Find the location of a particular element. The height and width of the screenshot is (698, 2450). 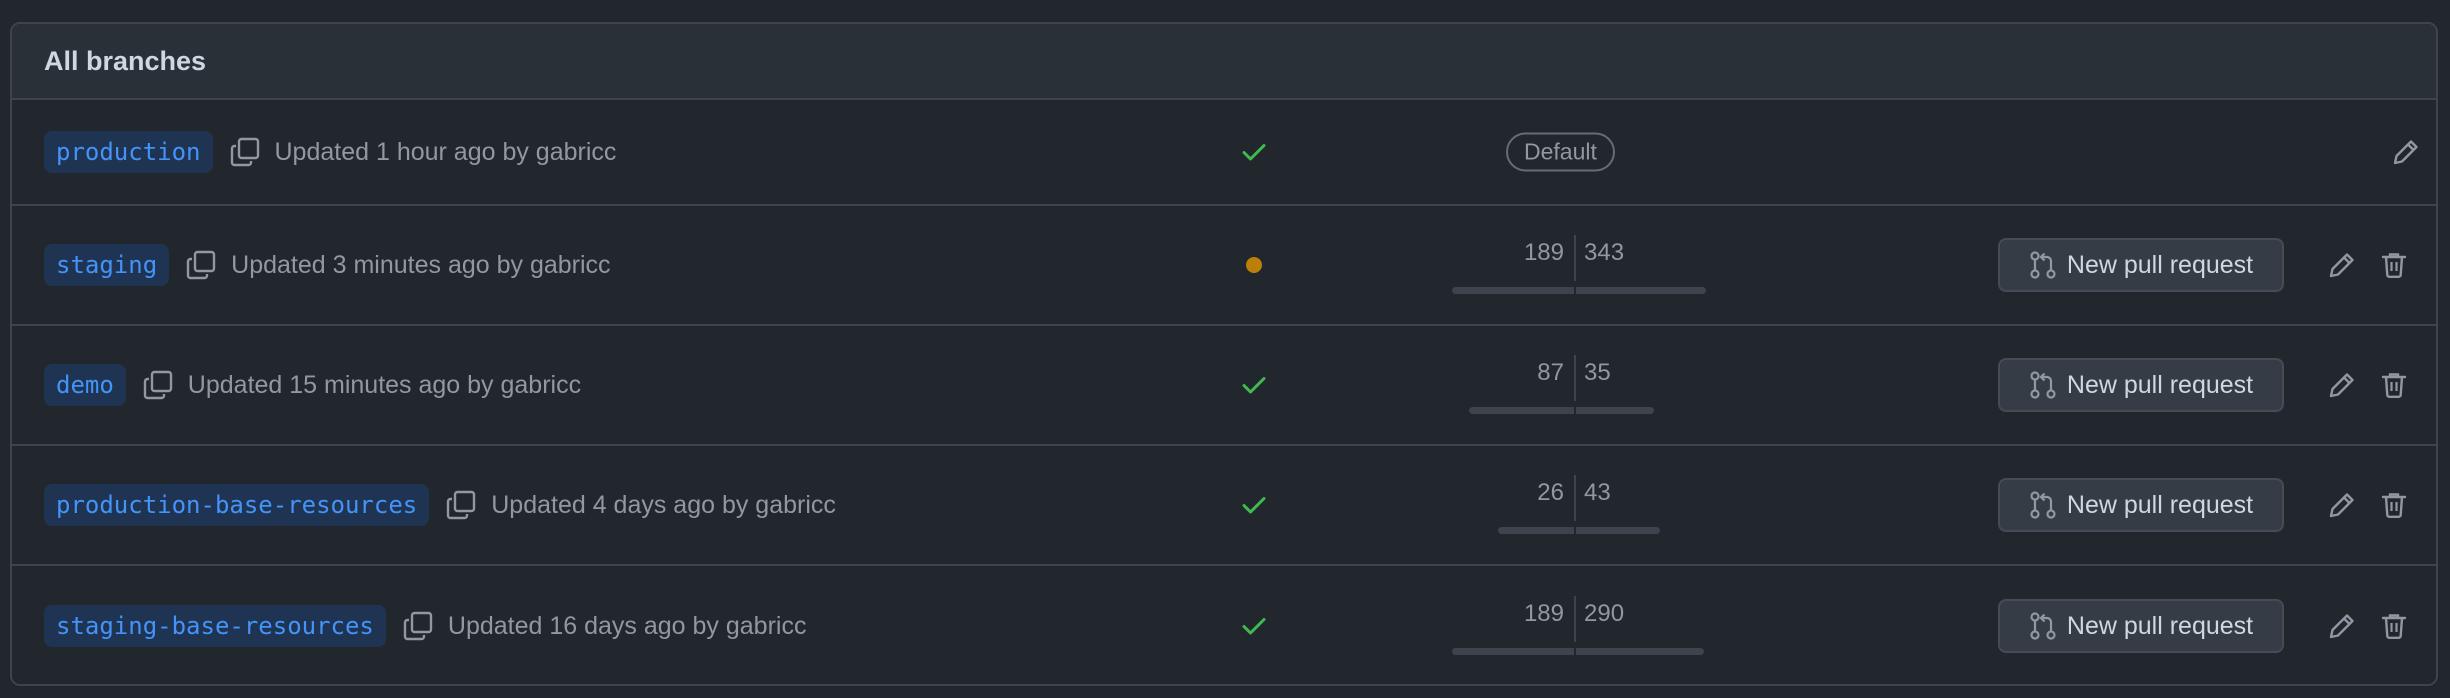

branch-name-link: staging is located at coordinates (107, 265).